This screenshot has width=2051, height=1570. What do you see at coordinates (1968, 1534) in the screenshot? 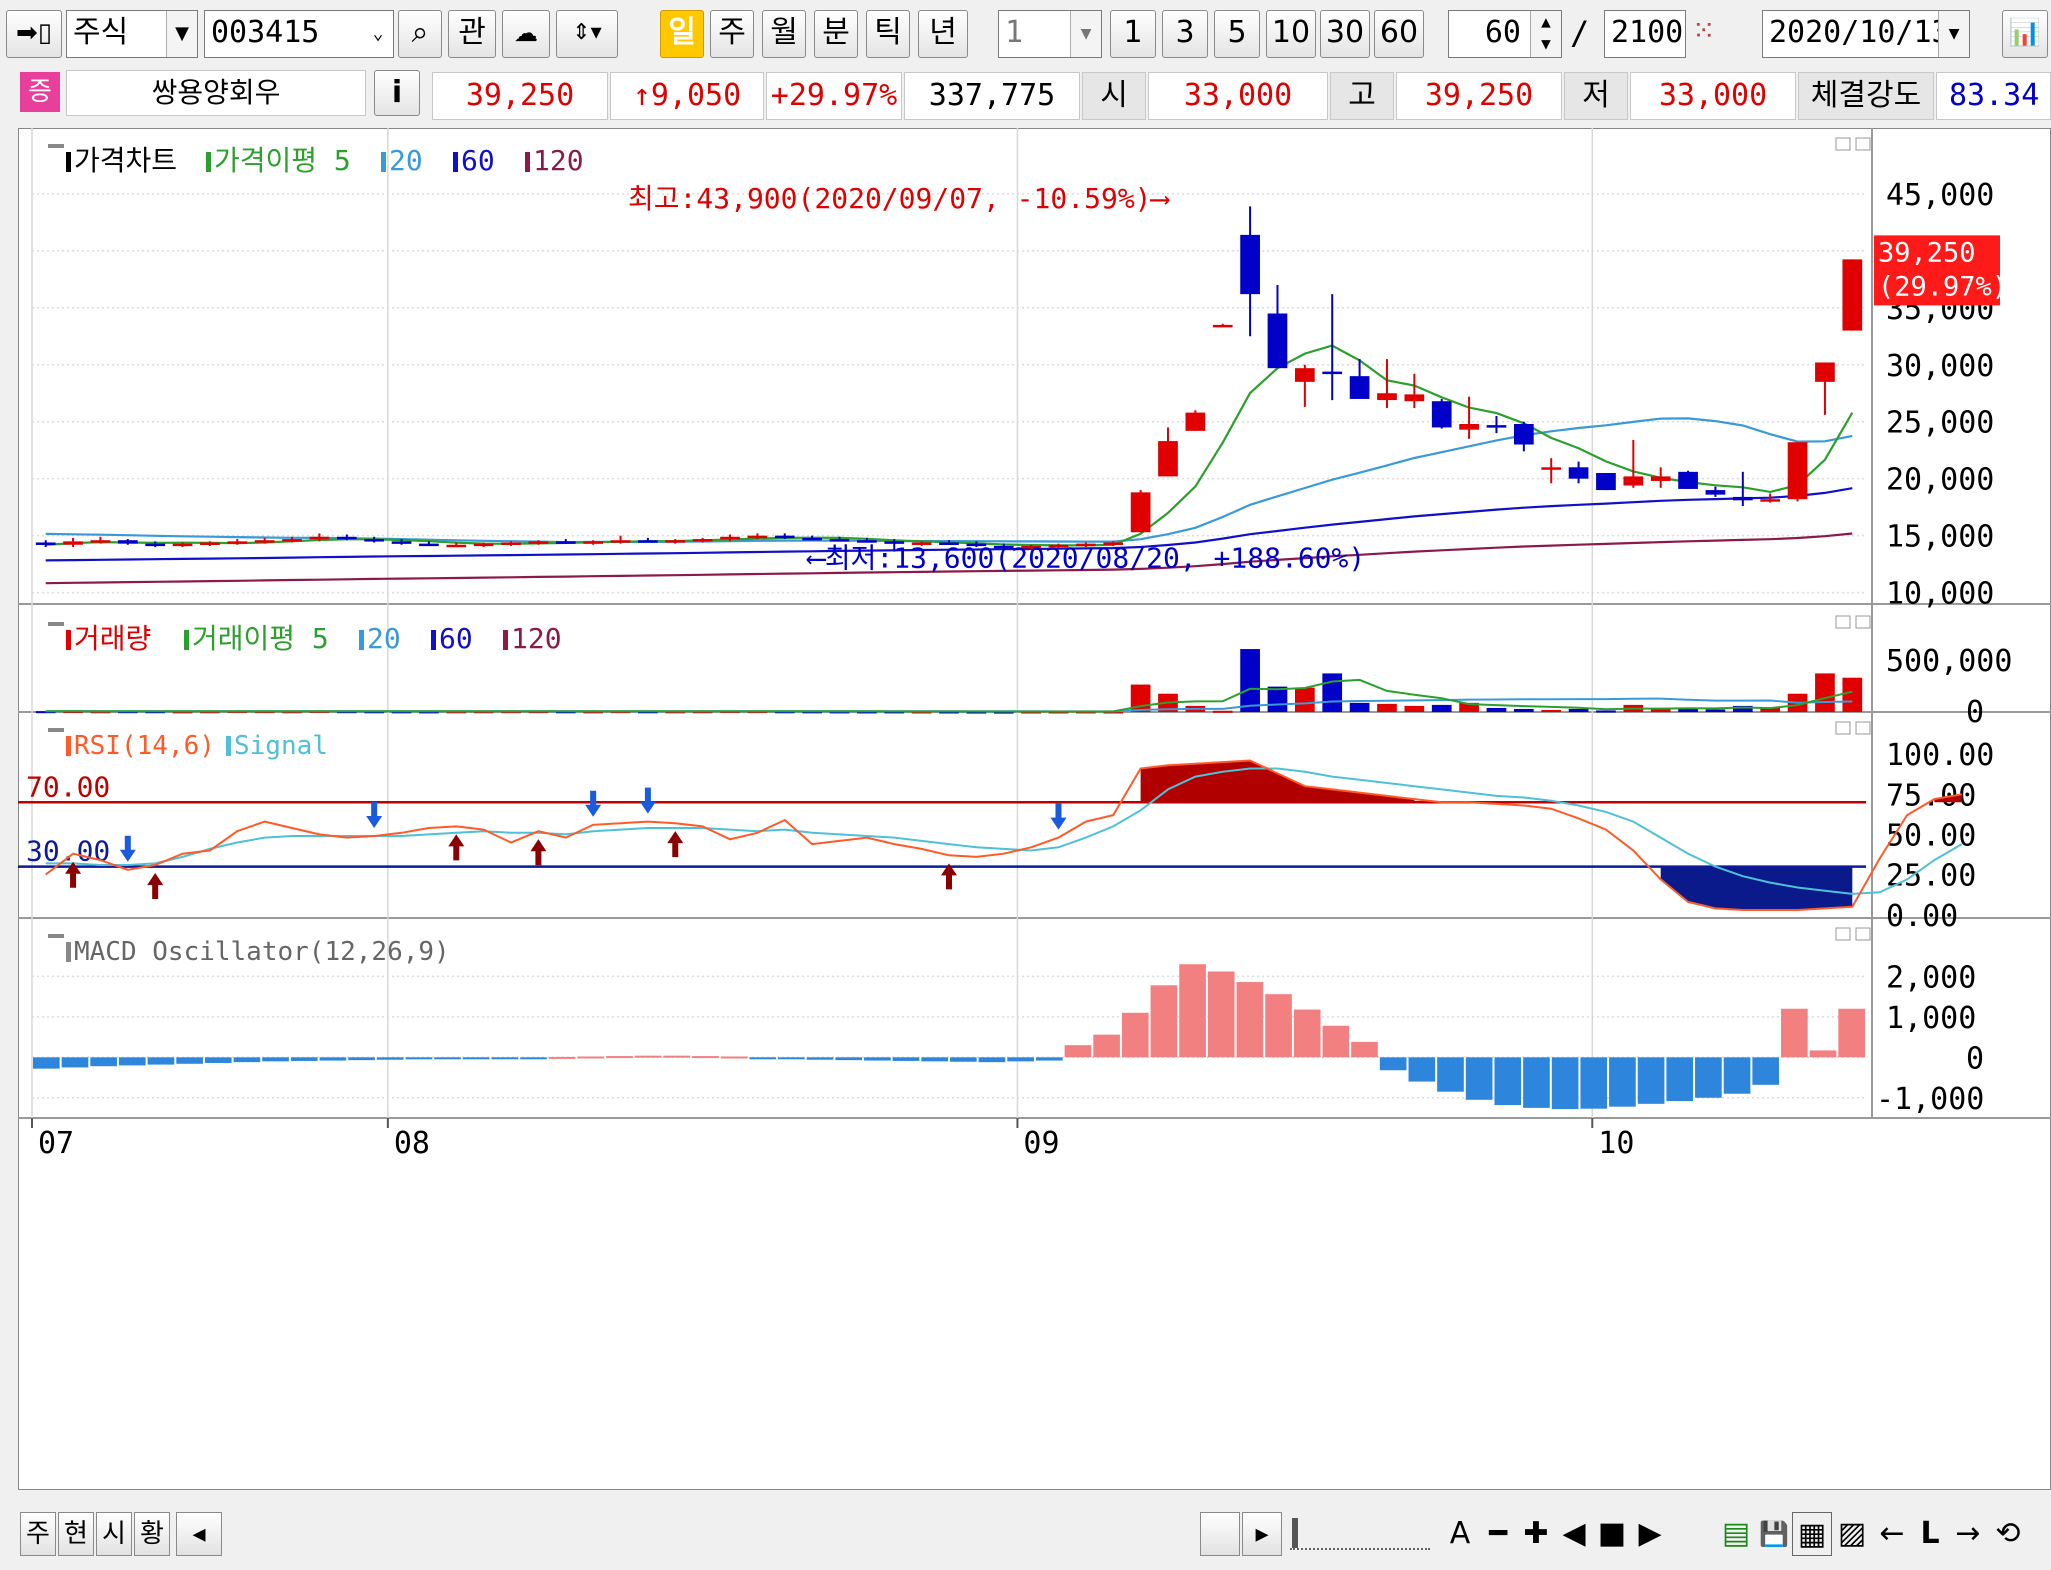
I see `arrow-right-icon: →` at bounding box center [1968, 1534].